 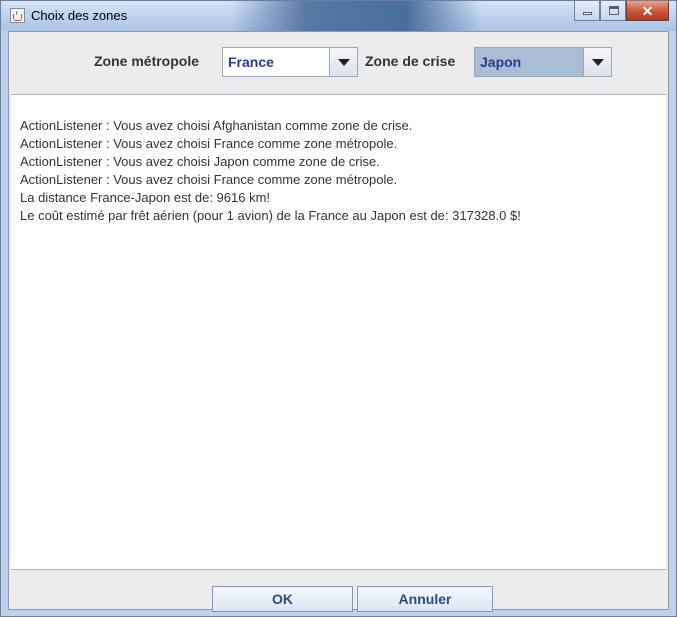 I want to click on ok-button: OK, so click(x=282, y=599).